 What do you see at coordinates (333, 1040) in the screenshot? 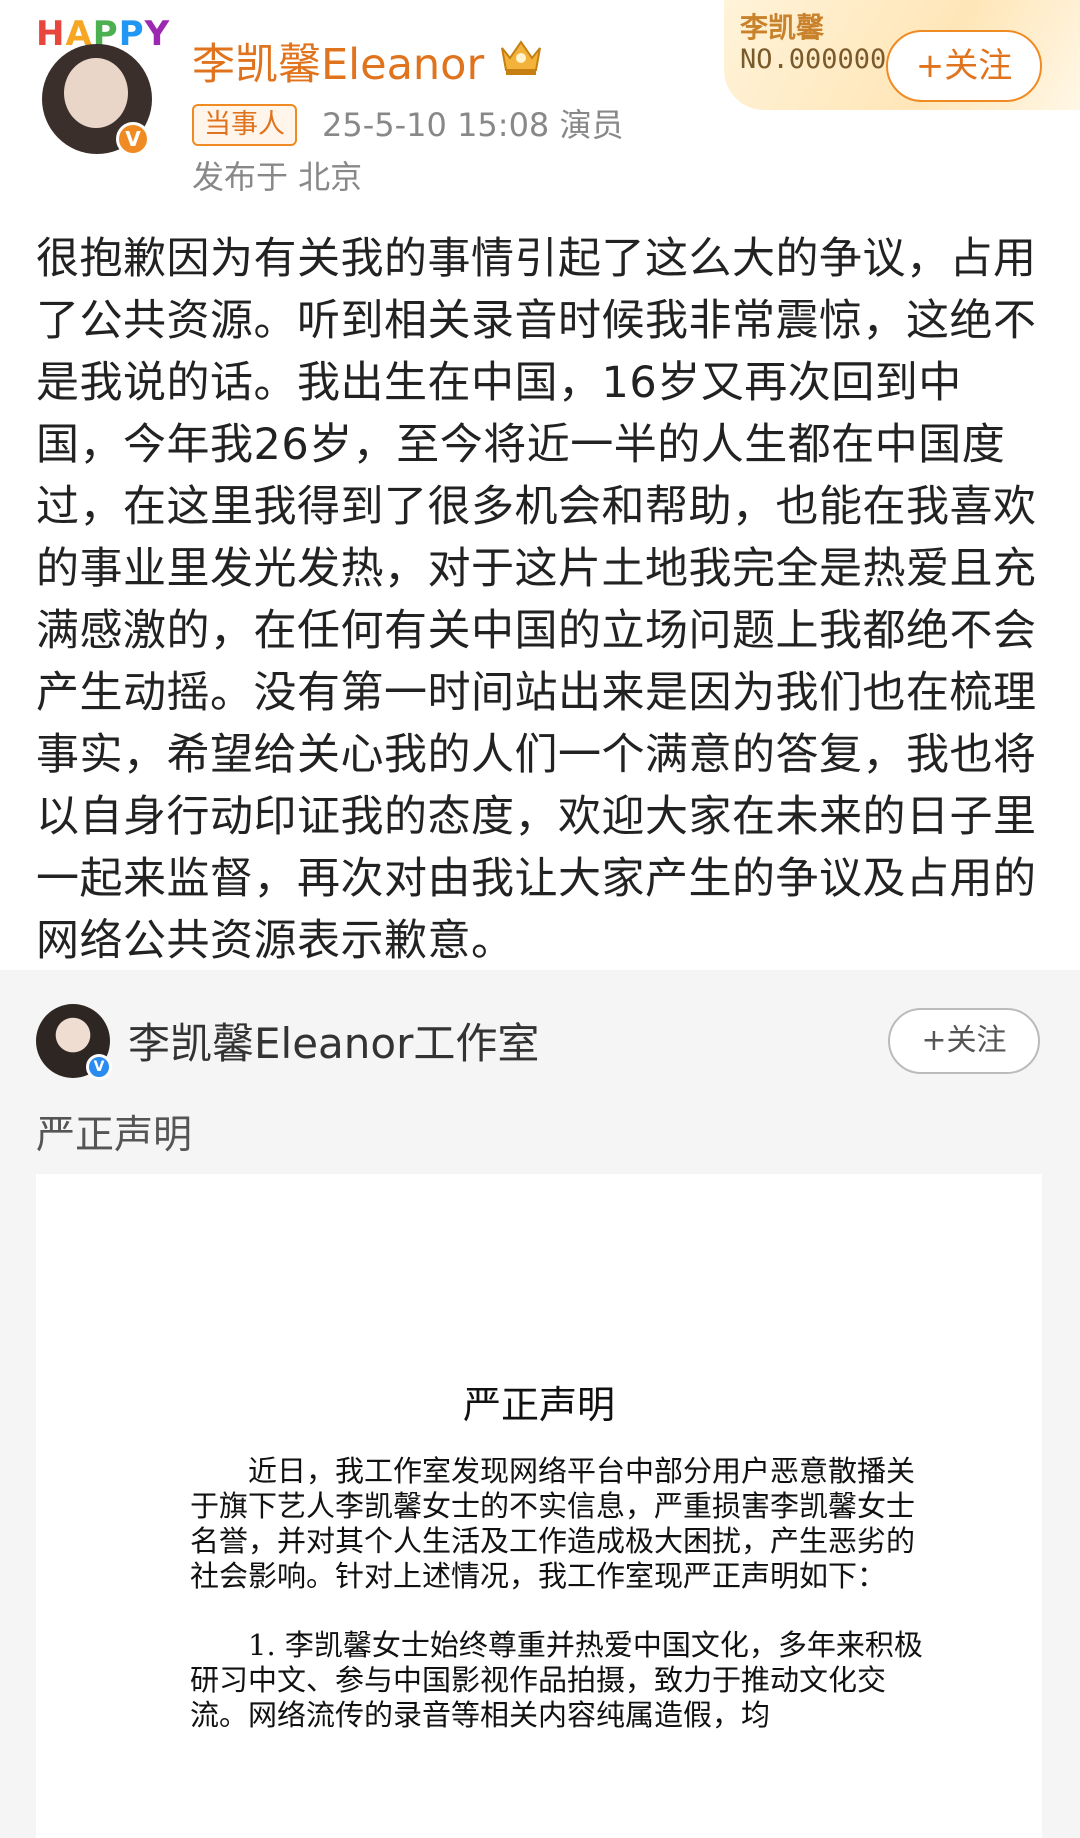
I see `studio-name: 李凯馨Eleanor工作室` at bounding box center [333, 1040].